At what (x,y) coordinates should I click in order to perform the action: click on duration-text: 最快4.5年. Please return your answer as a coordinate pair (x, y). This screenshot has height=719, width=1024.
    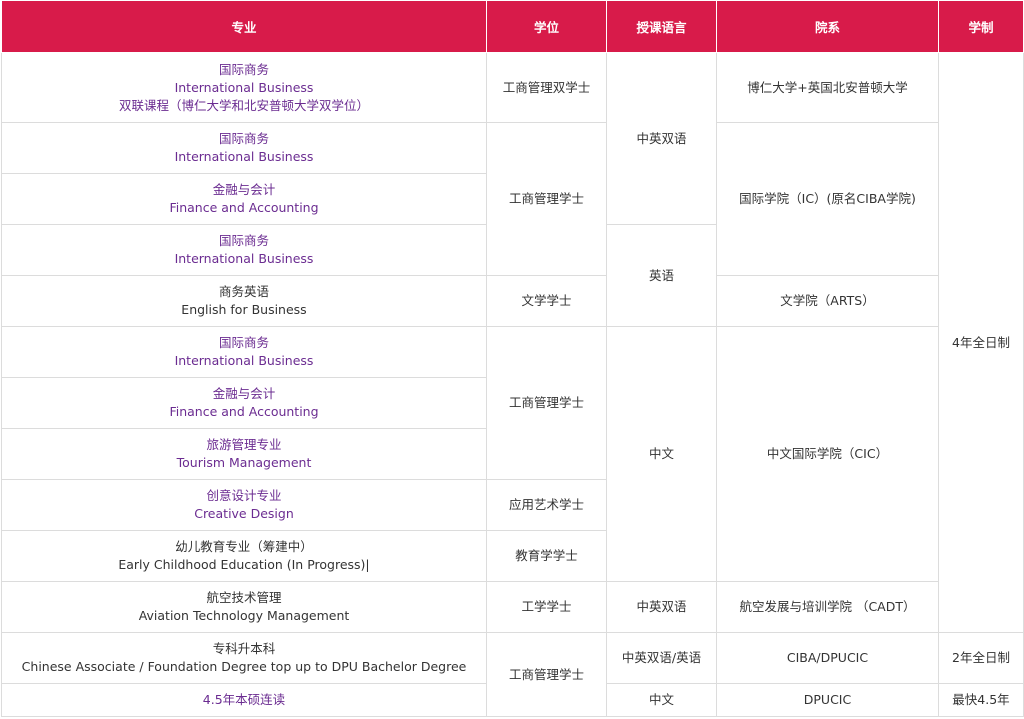
    Looking at the image, I should click on (981, 699).